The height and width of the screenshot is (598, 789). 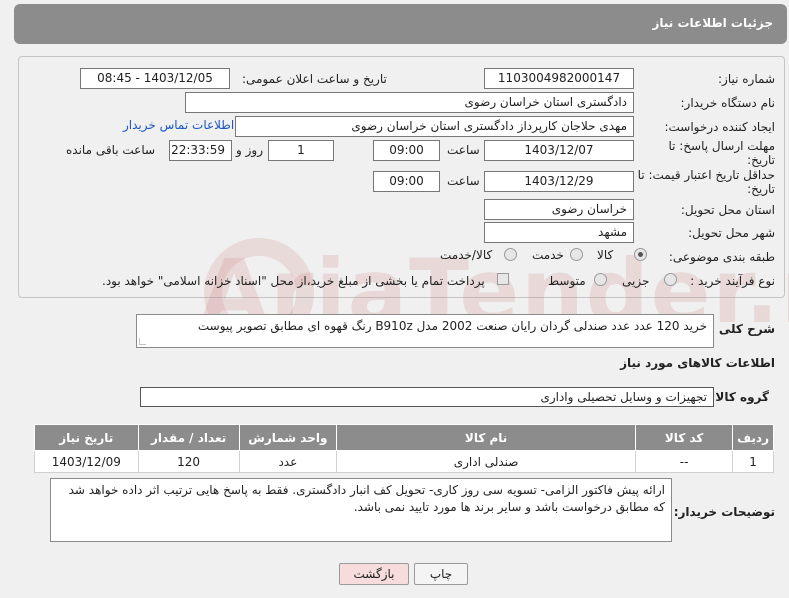 What do you see at coordinates (753, 461) in the screenshot?
I see `cell-row: 1` at bounding box center [753, 461].